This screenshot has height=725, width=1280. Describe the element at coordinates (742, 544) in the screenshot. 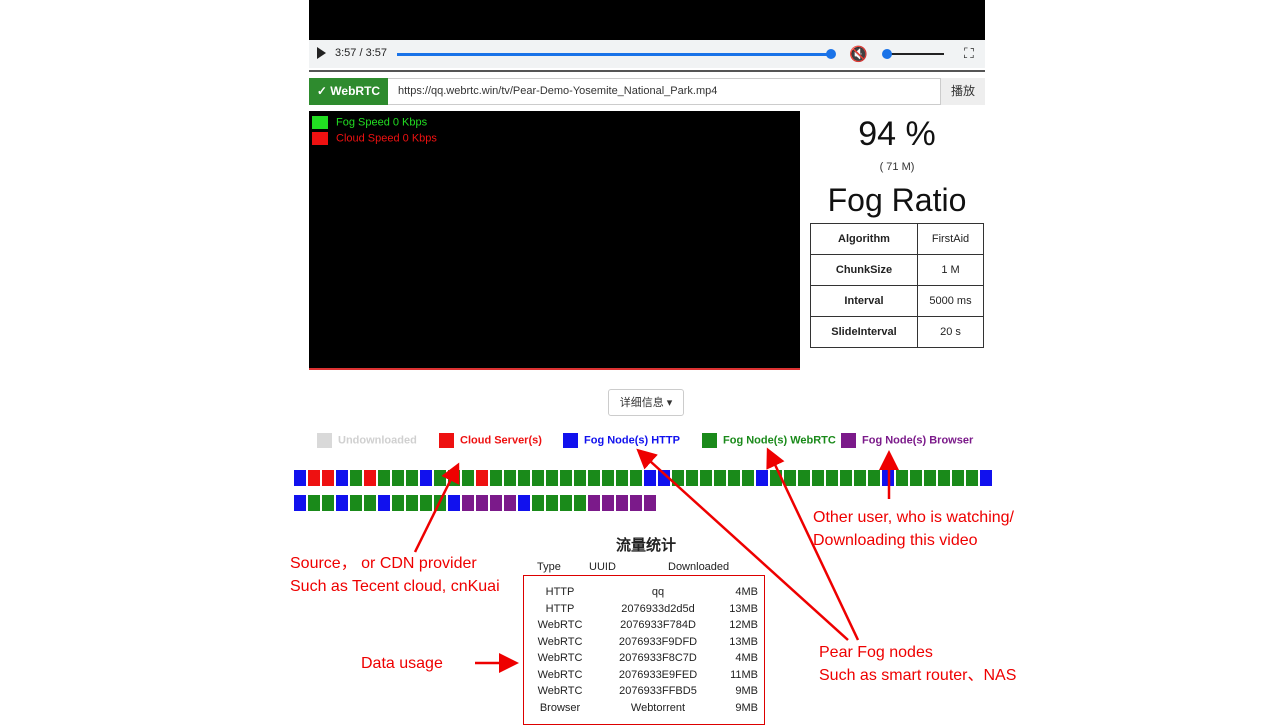

I see `arrow-fog-http` at that location.